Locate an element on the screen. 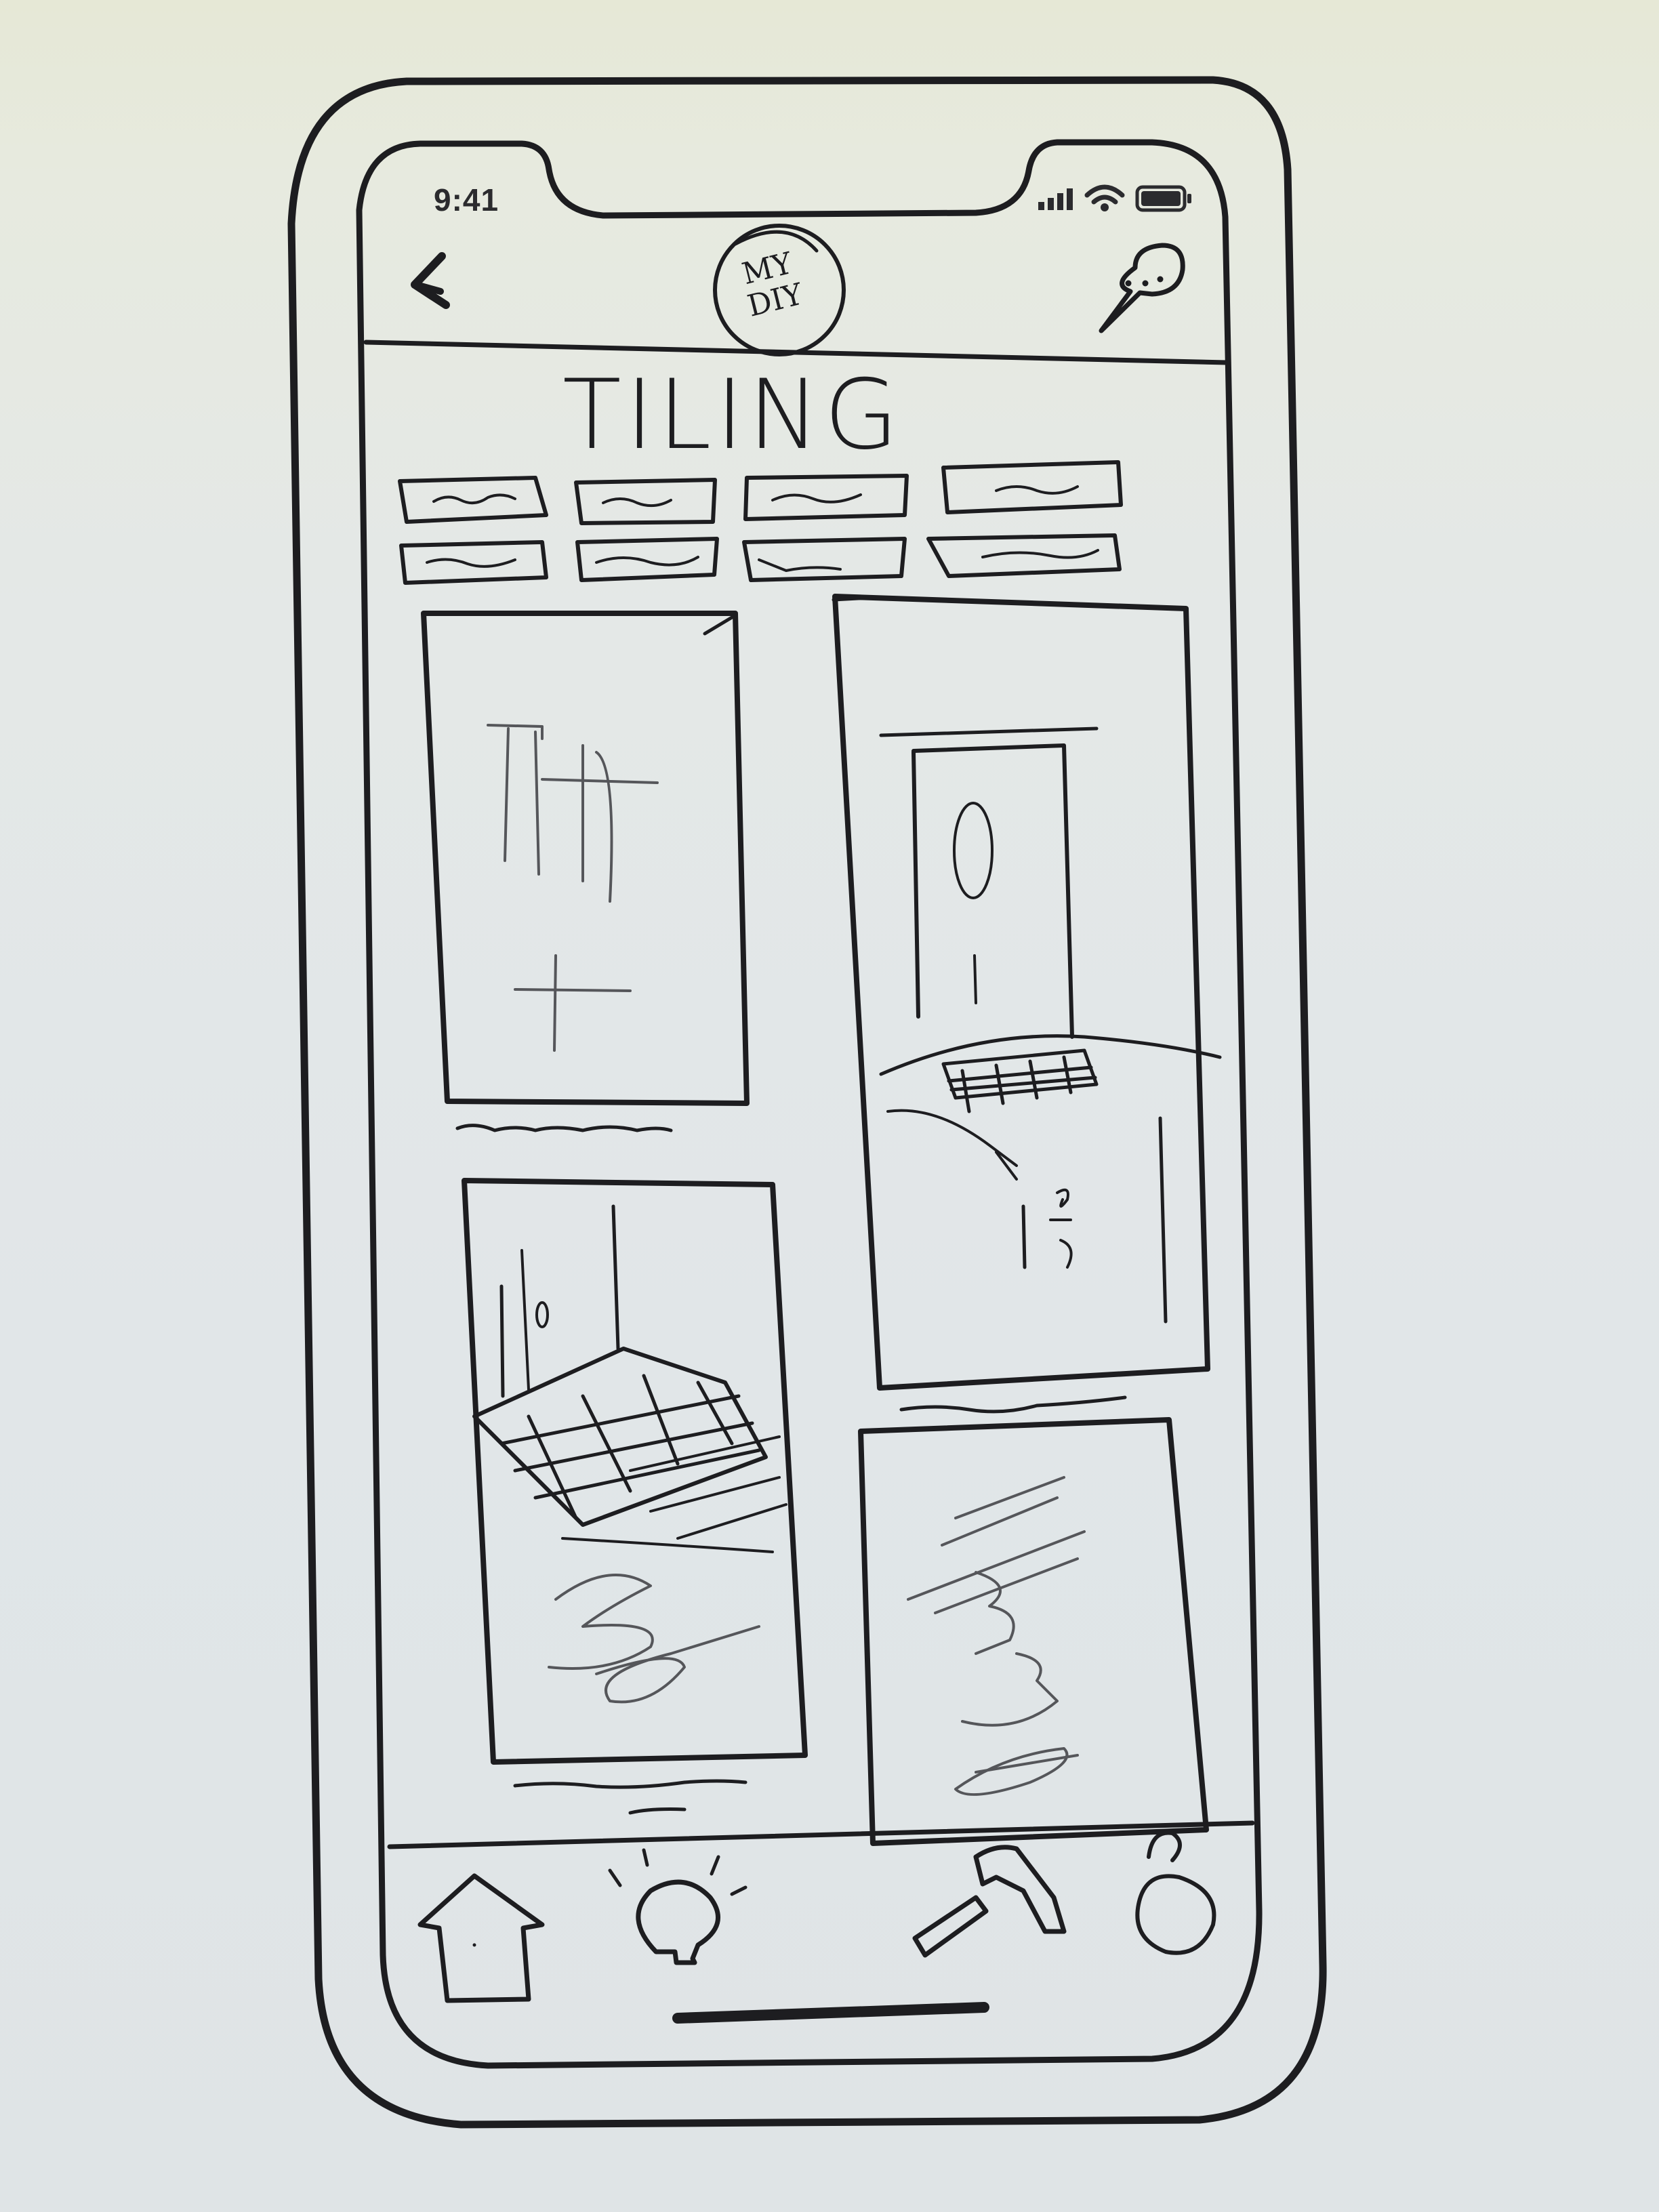  tile-card-wall-tiling is located at coordinates (585, 859).